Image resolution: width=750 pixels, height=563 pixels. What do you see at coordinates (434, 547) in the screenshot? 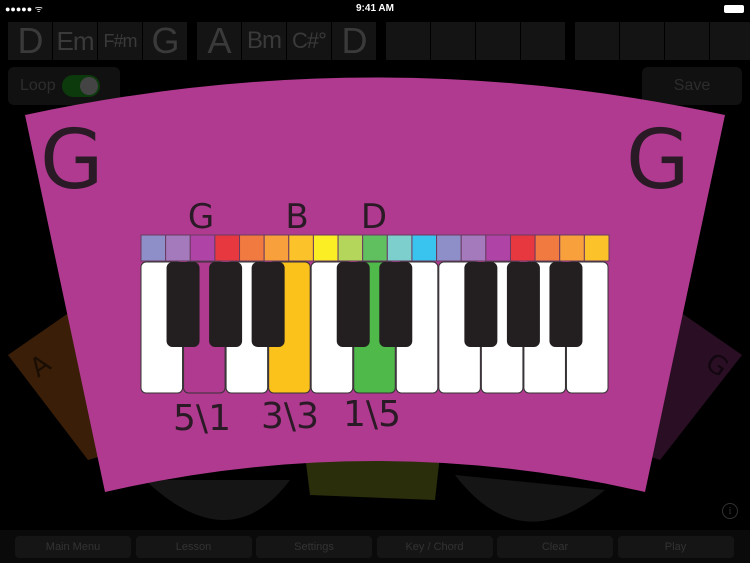
I see `bottom-button-key-chord: Key / Chord` at bounding box center [434, 547].